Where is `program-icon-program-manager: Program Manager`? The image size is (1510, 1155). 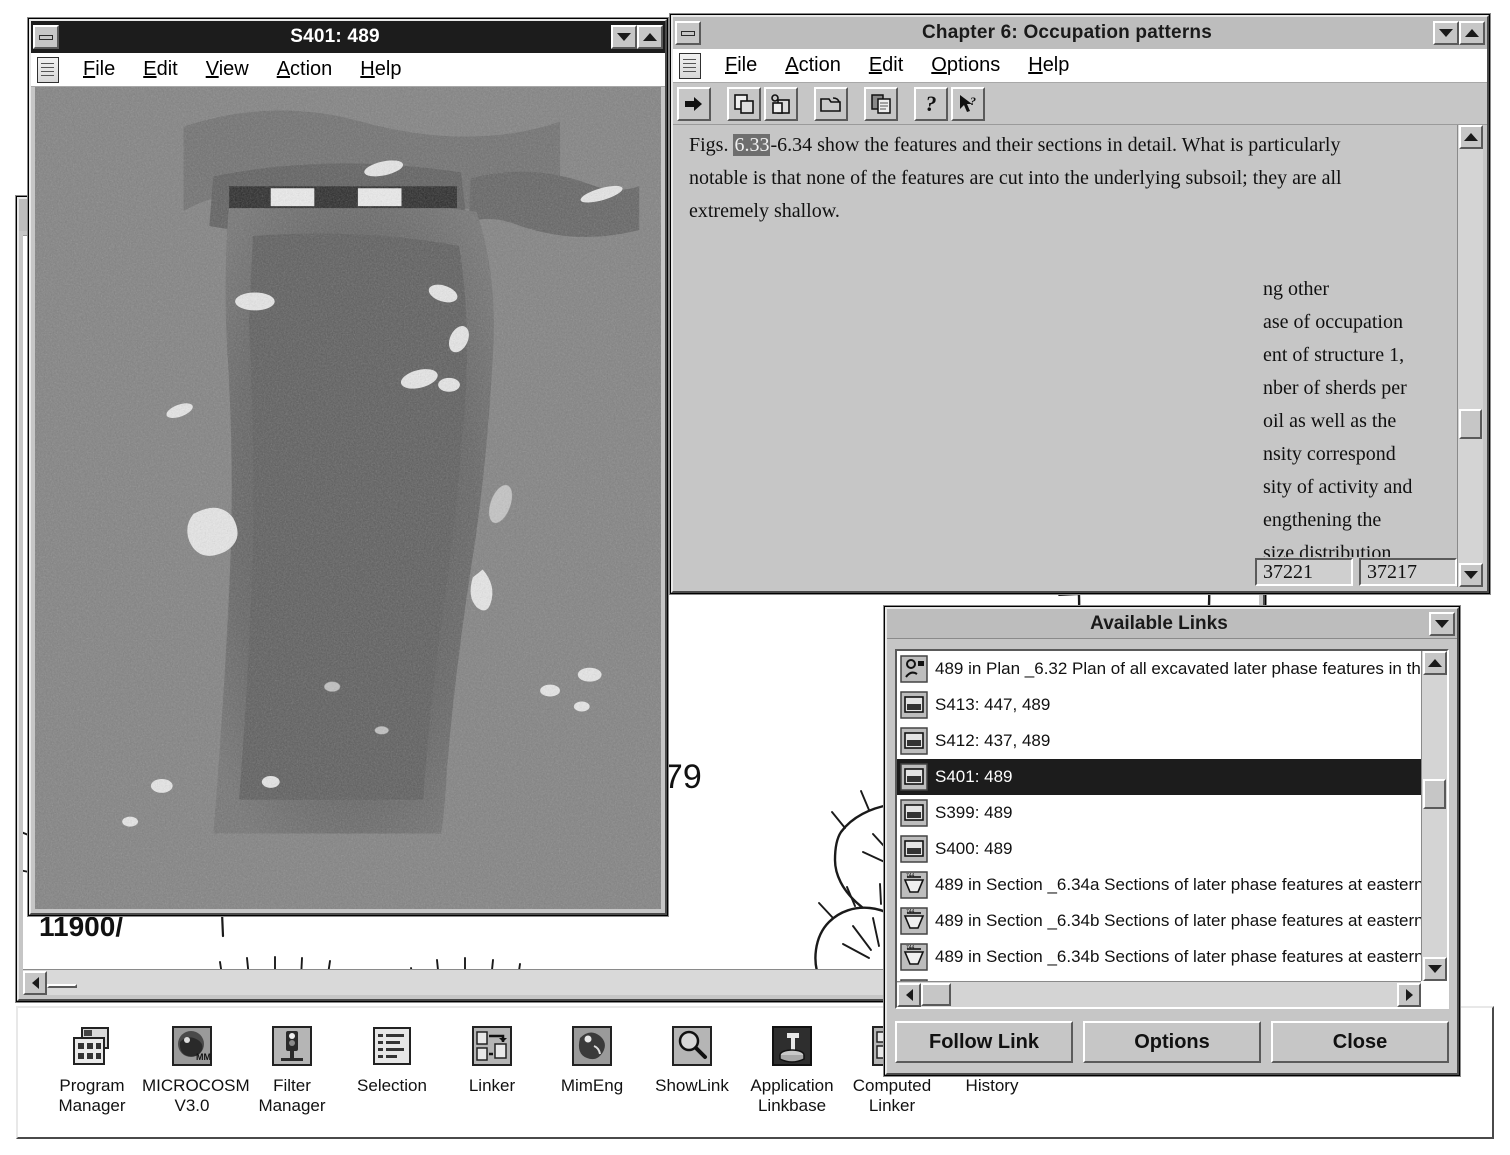 program-icon-program-manager: Program Manager is located at coordinates (92, 1069).